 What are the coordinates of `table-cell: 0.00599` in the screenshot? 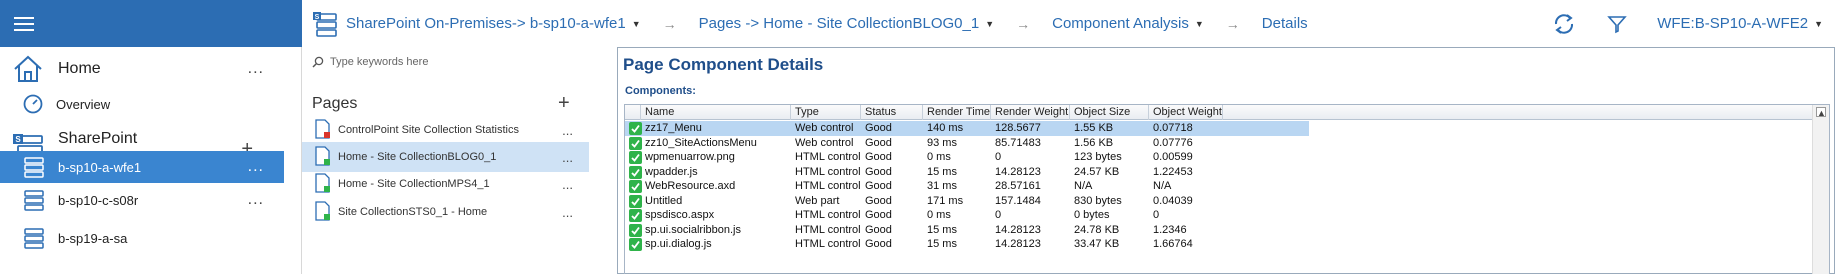 It's located at (1173, 157).